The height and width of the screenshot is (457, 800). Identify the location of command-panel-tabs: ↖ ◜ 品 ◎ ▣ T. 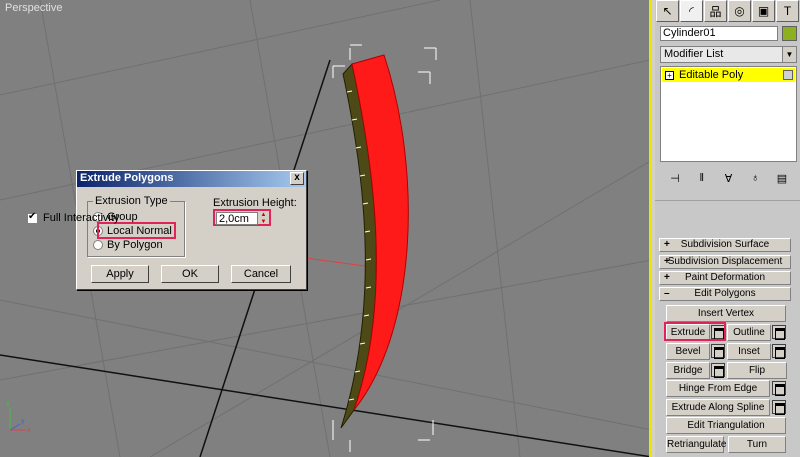
(727, 11).